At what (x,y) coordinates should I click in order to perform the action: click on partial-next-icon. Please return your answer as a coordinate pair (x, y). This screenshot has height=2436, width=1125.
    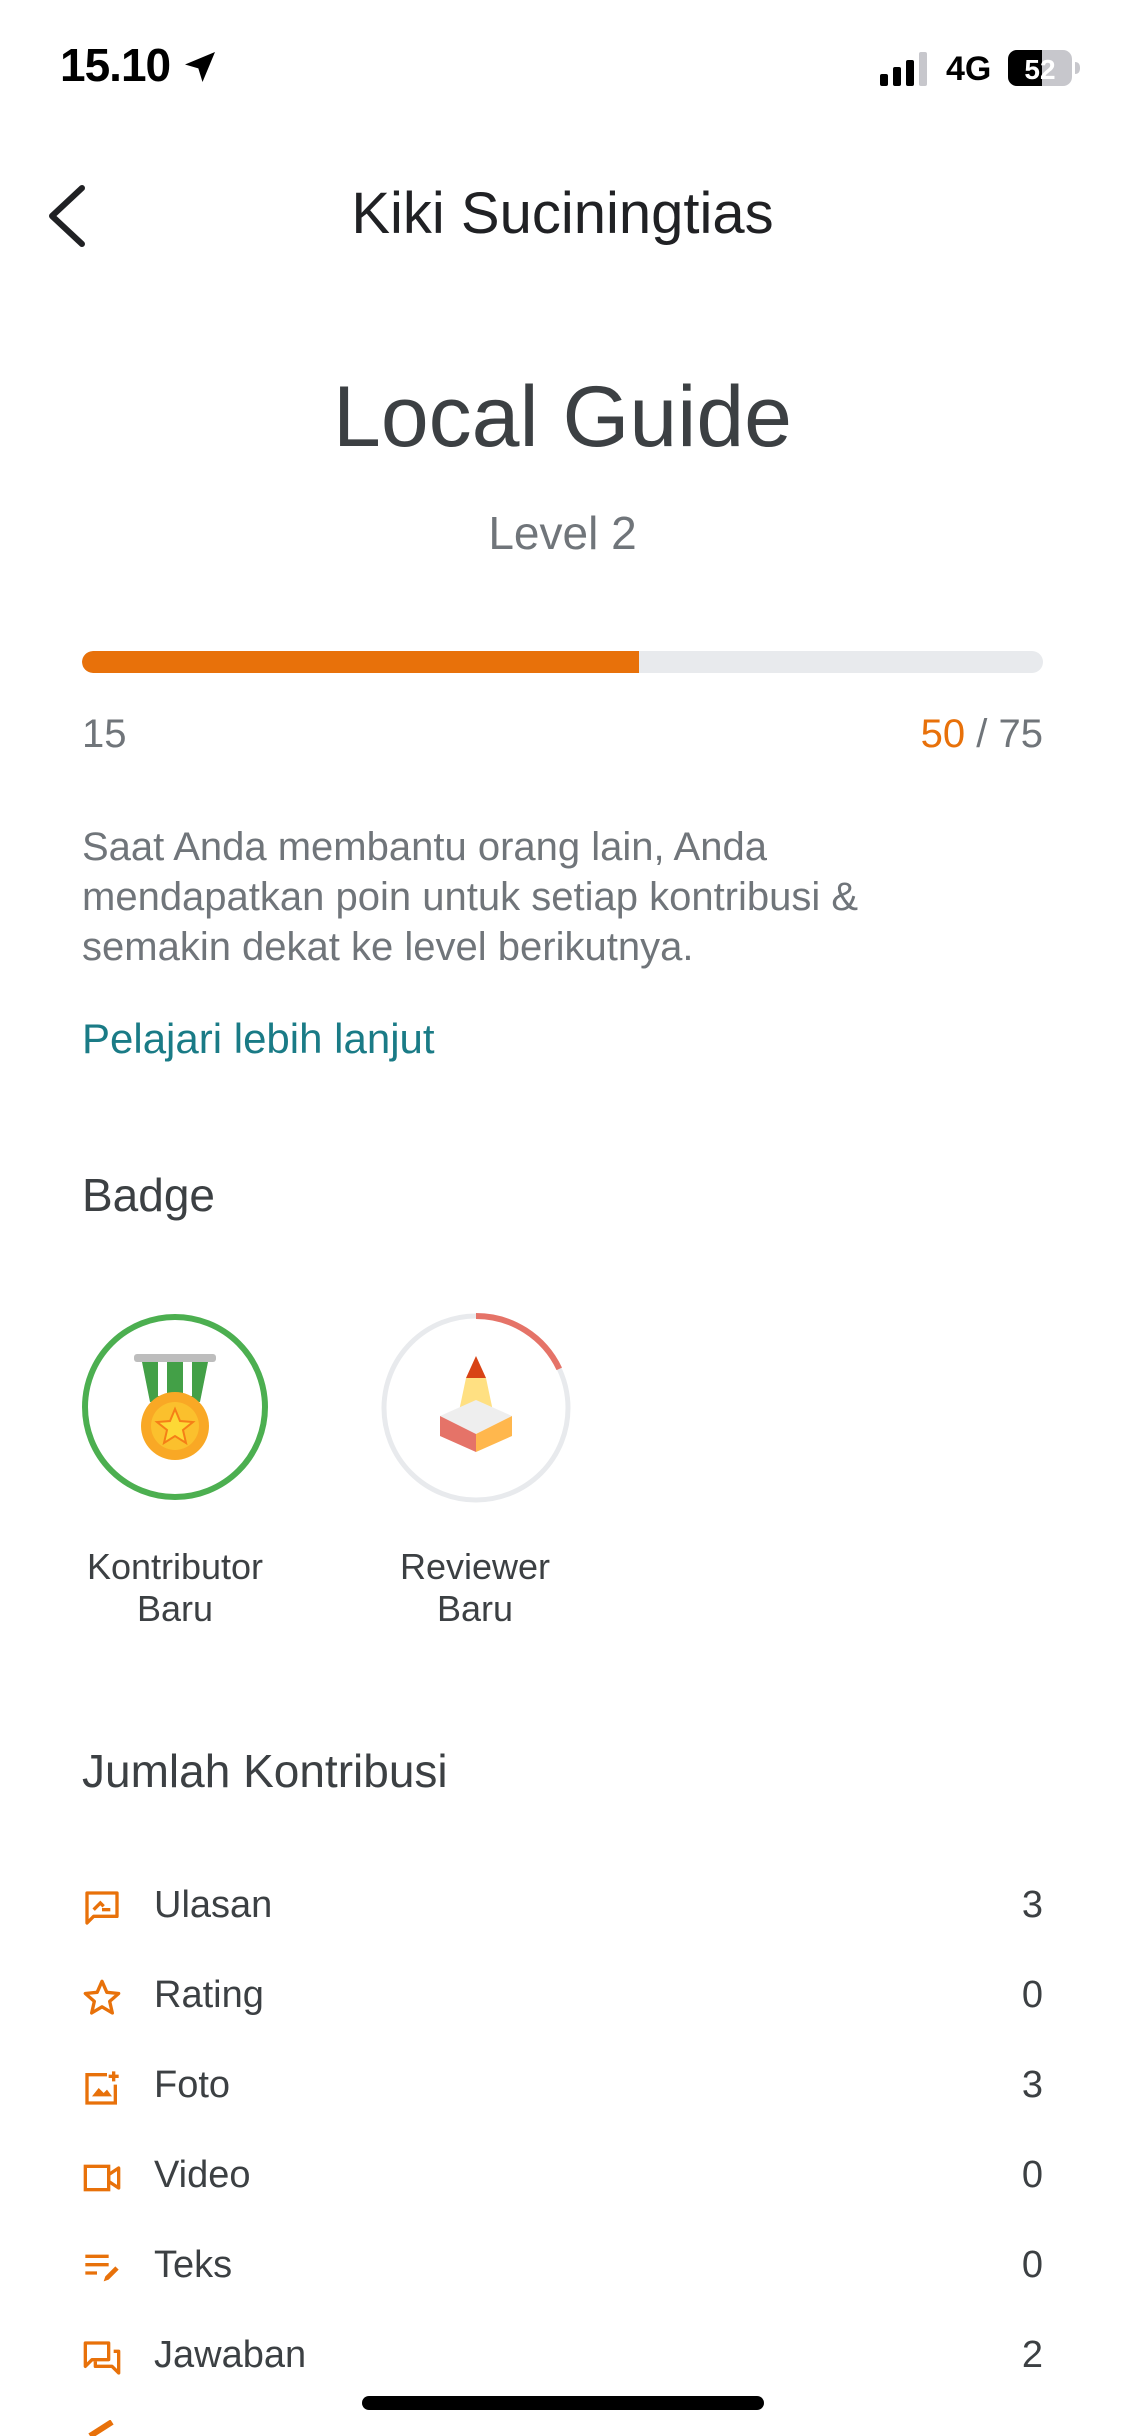
    Looking at the image, I should click on (101, 2428).